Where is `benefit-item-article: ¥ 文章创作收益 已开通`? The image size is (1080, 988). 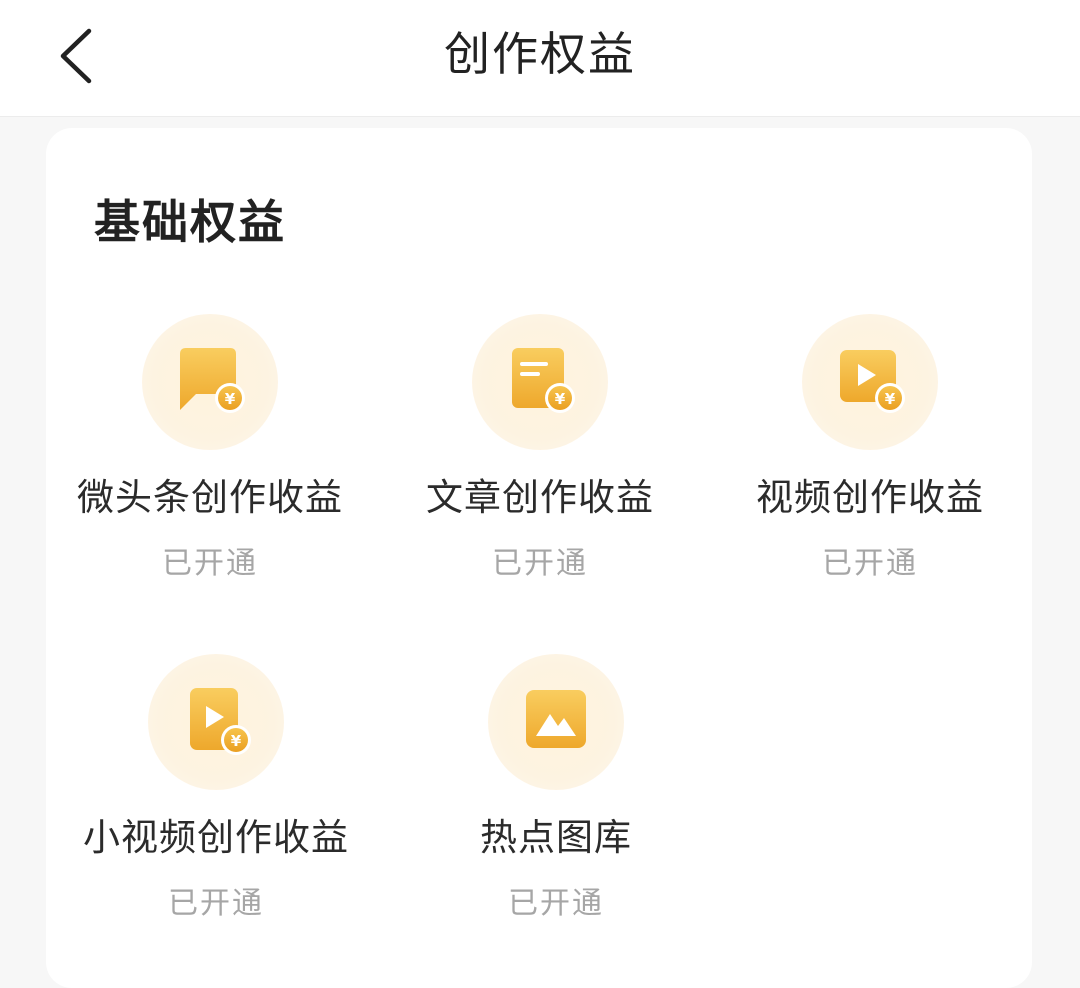
benefit-item-article: ¥ 文章创作收益 已开通 is located at coordinates (540, 464).